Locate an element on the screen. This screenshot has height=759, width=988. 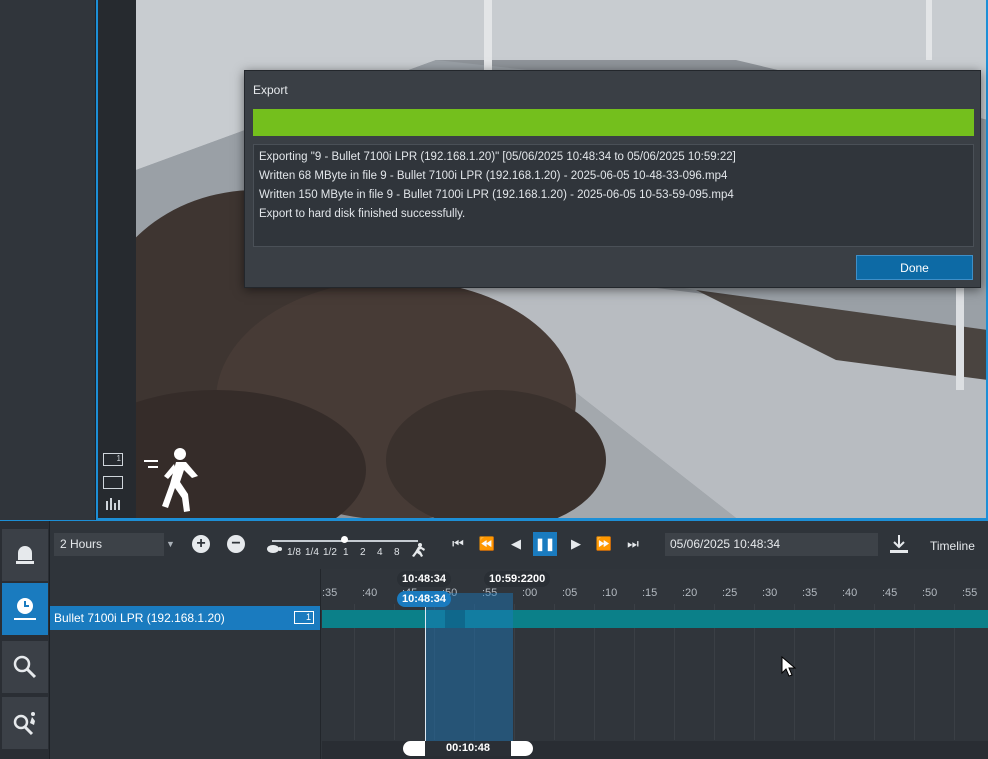
playback-toolbar: 2 Hours ▼ + − 1/8 1/4 1/2 1 2 4 8 ⏮ ⏪ ◀ is located at coordinates (519, 545).